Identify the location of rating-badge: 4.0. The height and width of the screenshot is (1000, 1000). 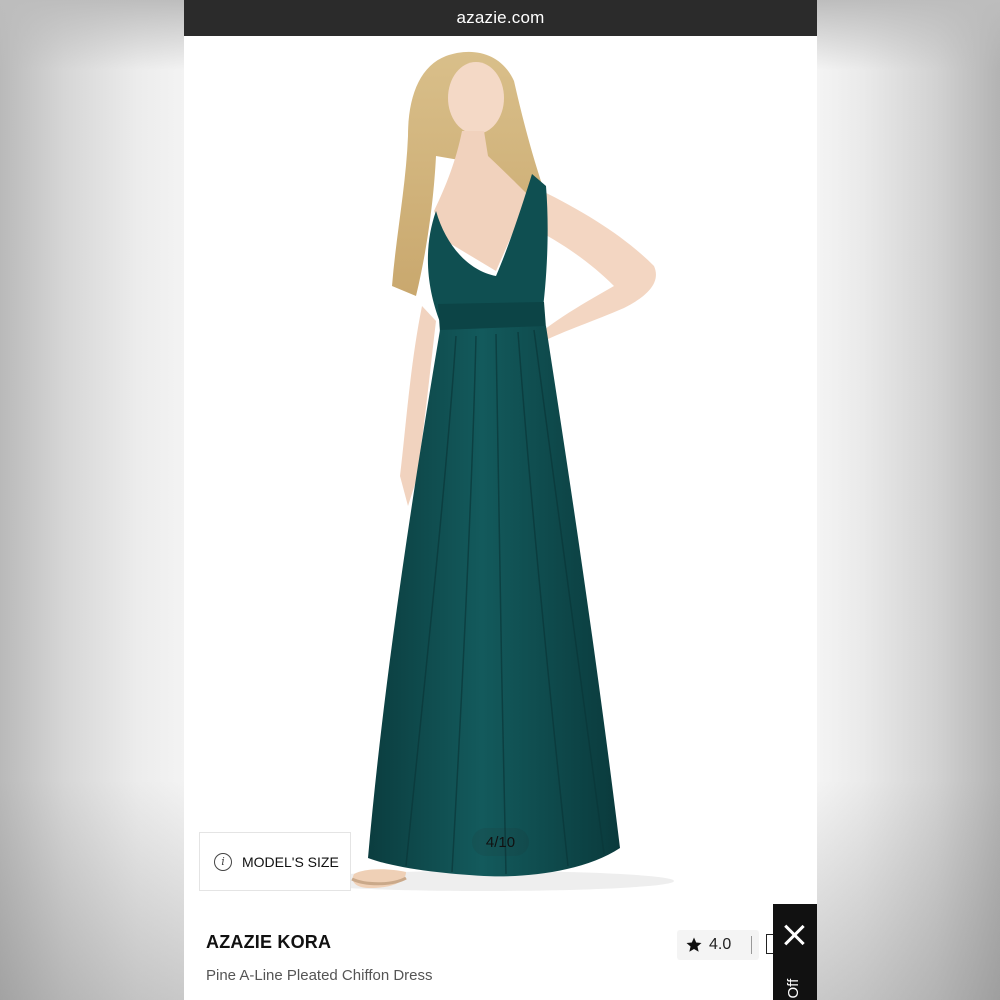
(718, 945).